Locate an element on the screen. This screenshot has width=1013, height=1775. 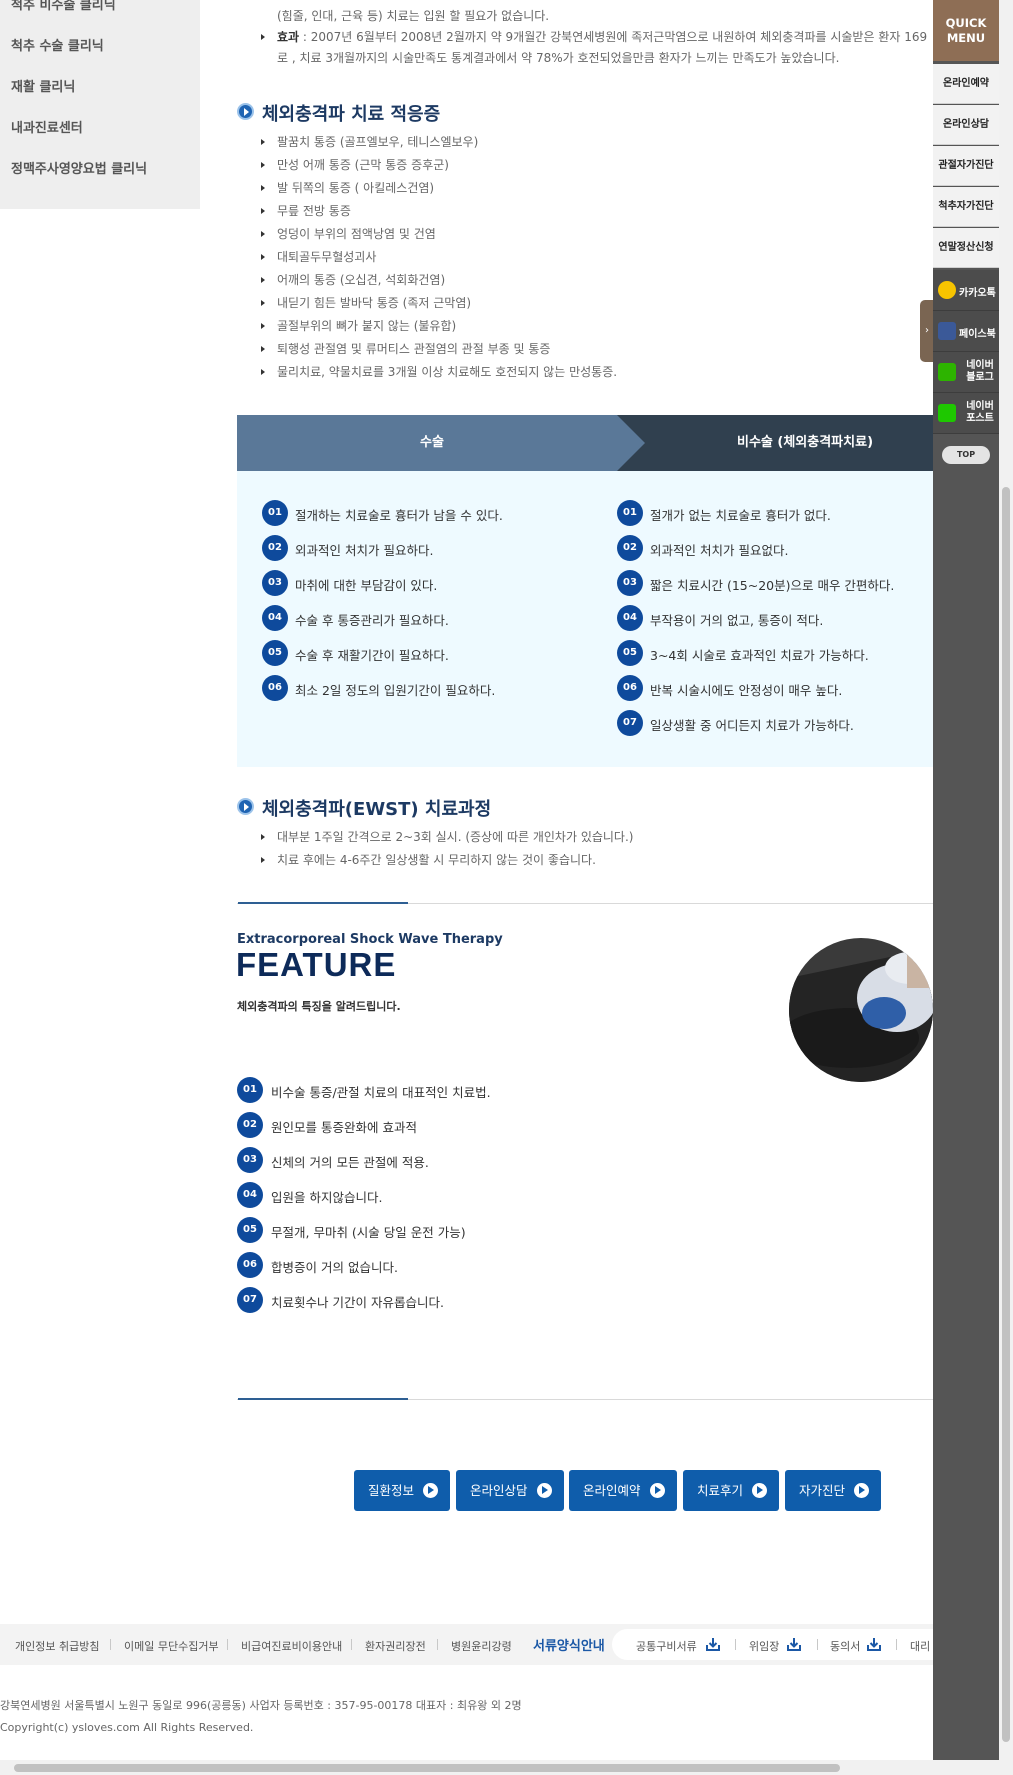
sns-label-line1: 네이버 is located at coordinates (980, 365).